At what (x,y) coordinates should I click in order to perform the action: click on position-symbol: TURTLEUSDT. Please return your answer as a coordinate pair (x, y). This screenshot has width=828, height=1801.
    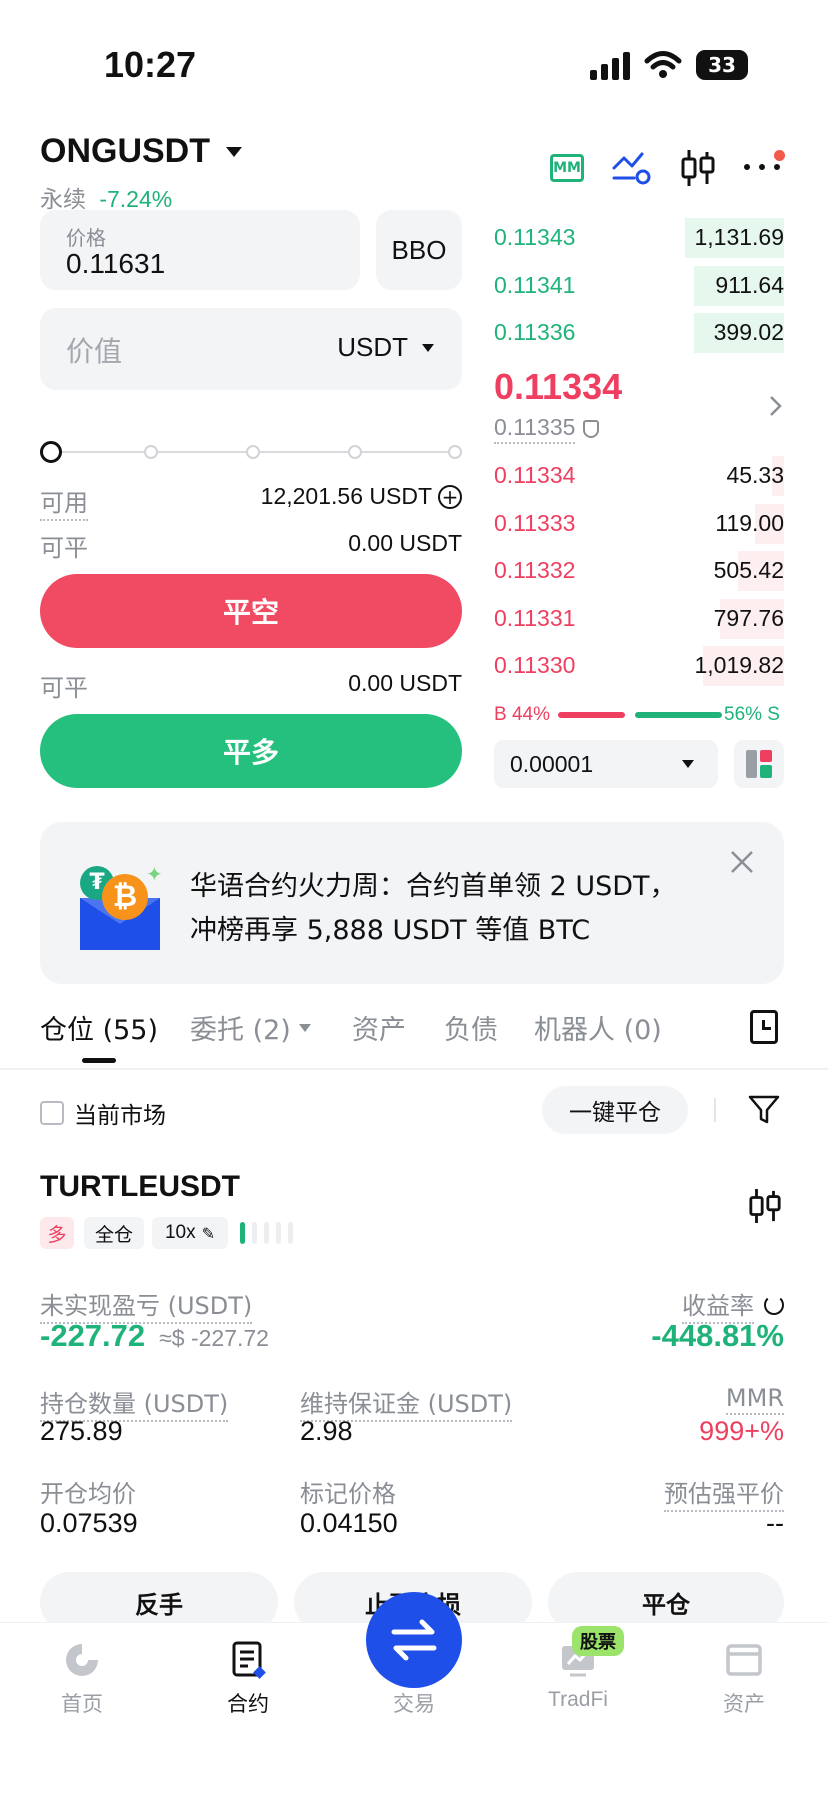
    Looking at the image, I should click on (140, 1187).